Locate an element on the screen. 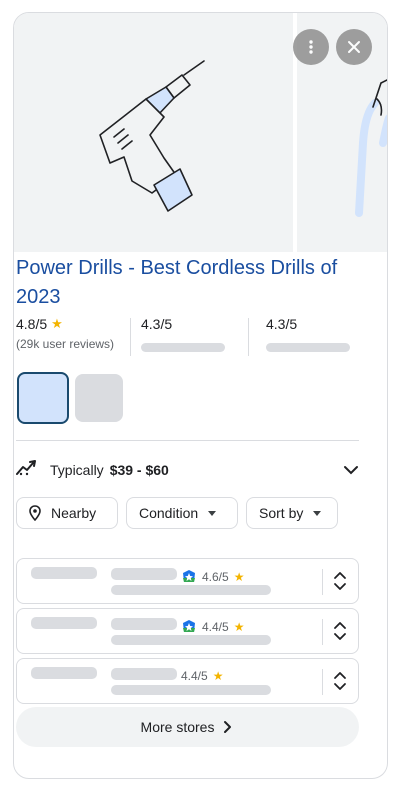  chevron-down-icon is located at coordinates (351, 472).